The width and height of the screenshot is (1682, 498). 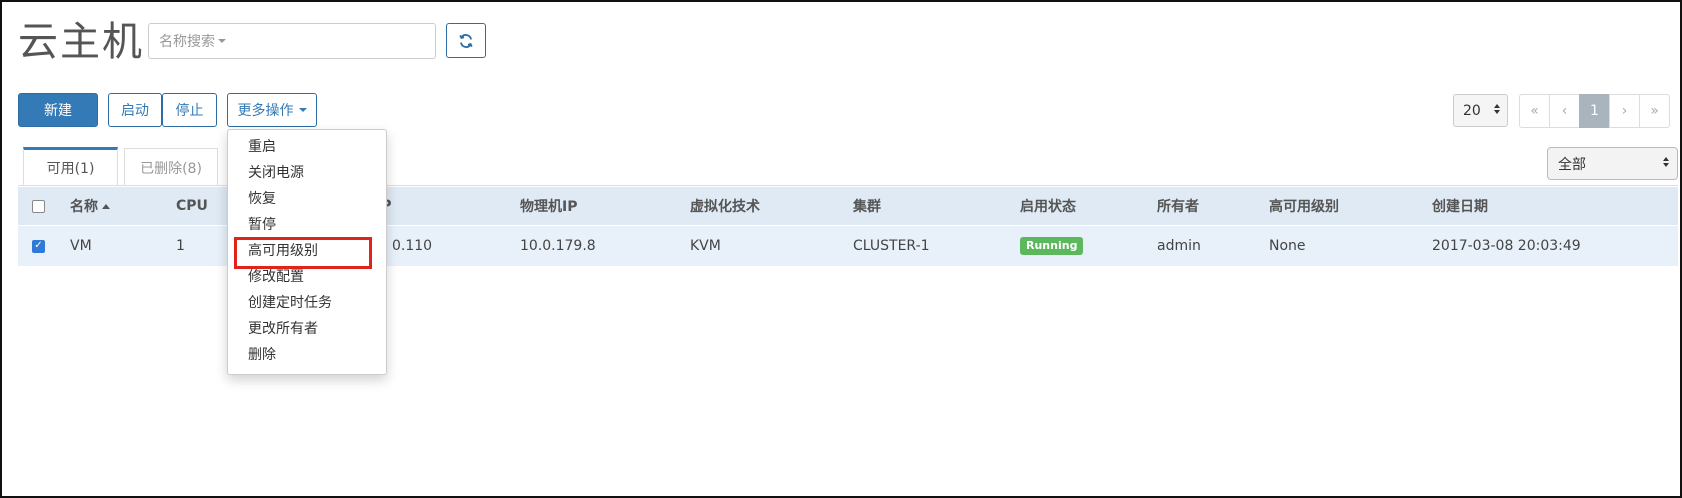 I want to click on search-placeholder: 名称搜索, so click(x=187, y=42).